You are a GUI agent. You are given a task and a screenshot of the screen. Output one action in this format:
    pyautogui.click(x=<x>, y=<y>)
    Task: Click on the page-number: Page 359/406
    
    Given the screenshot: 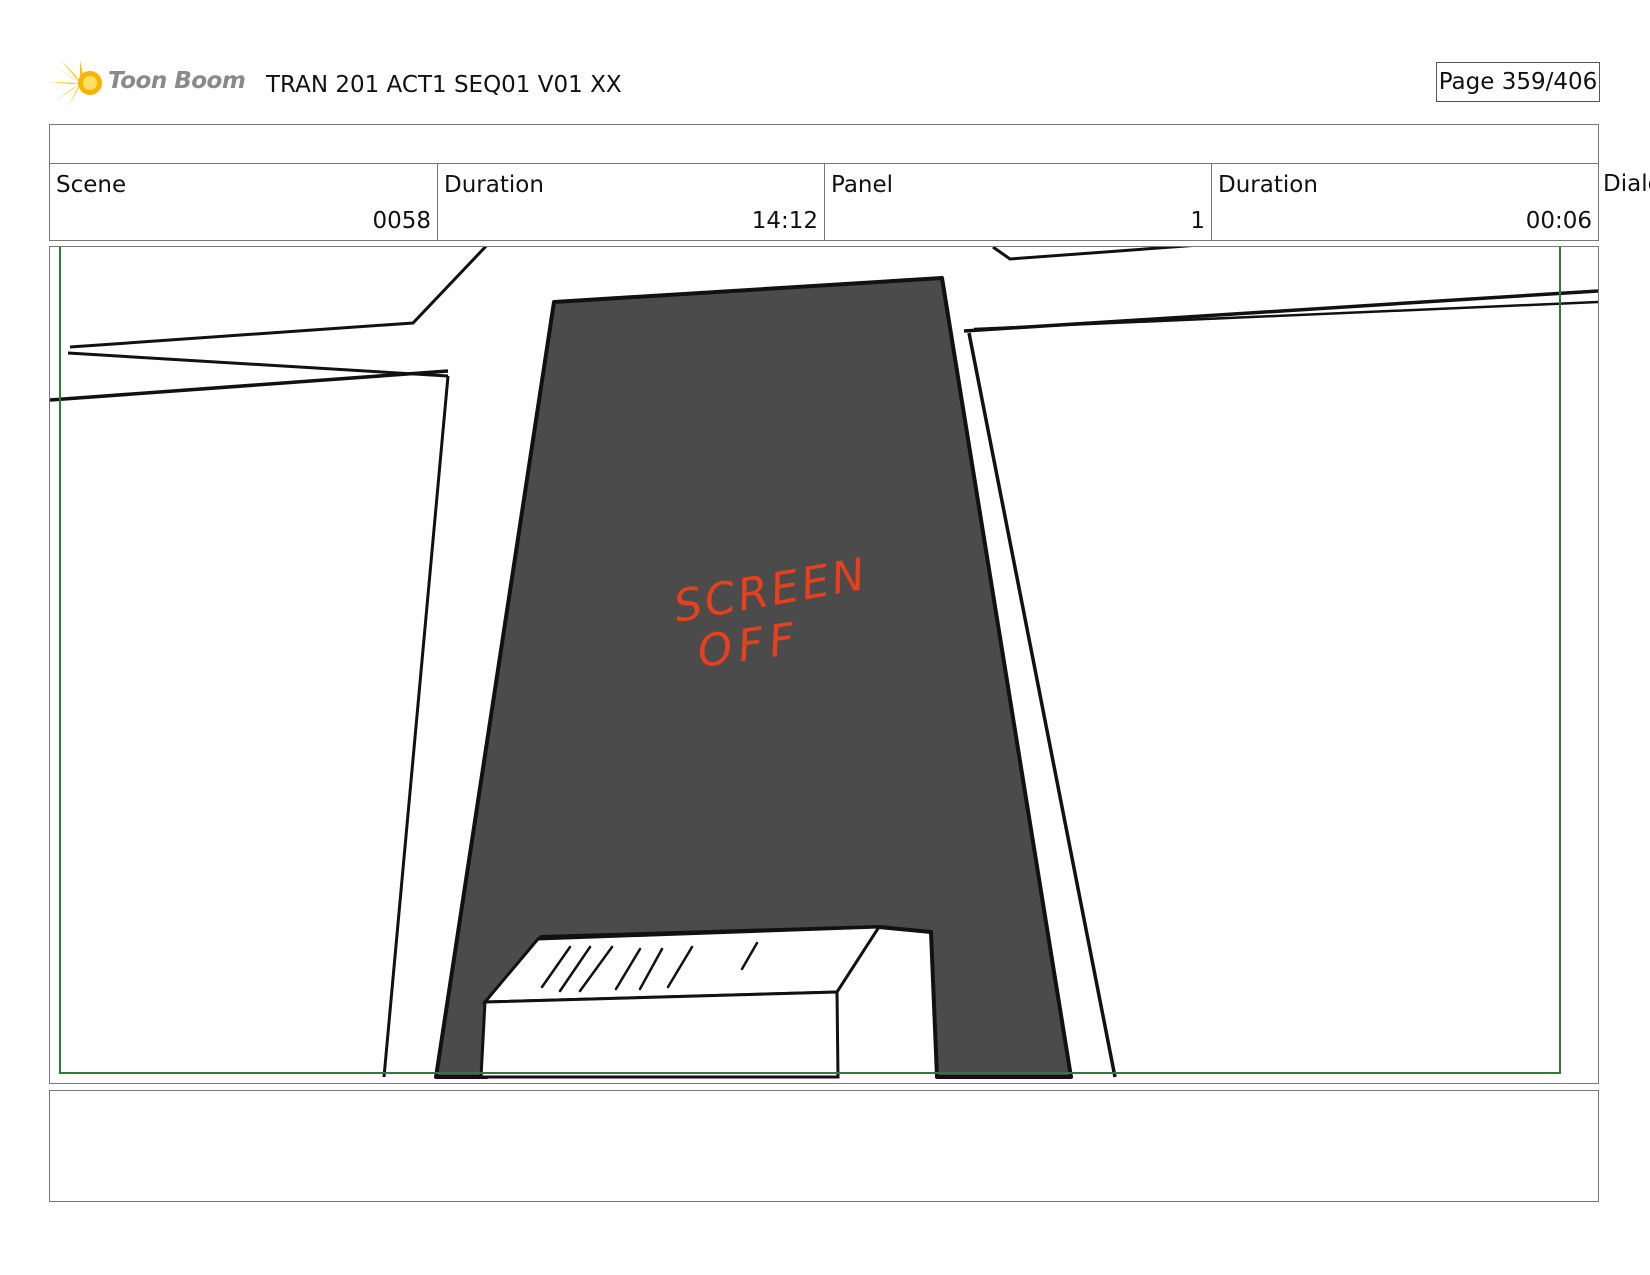 What is the action you would take?
    pyautogui.click(x=1518, y=82)
    